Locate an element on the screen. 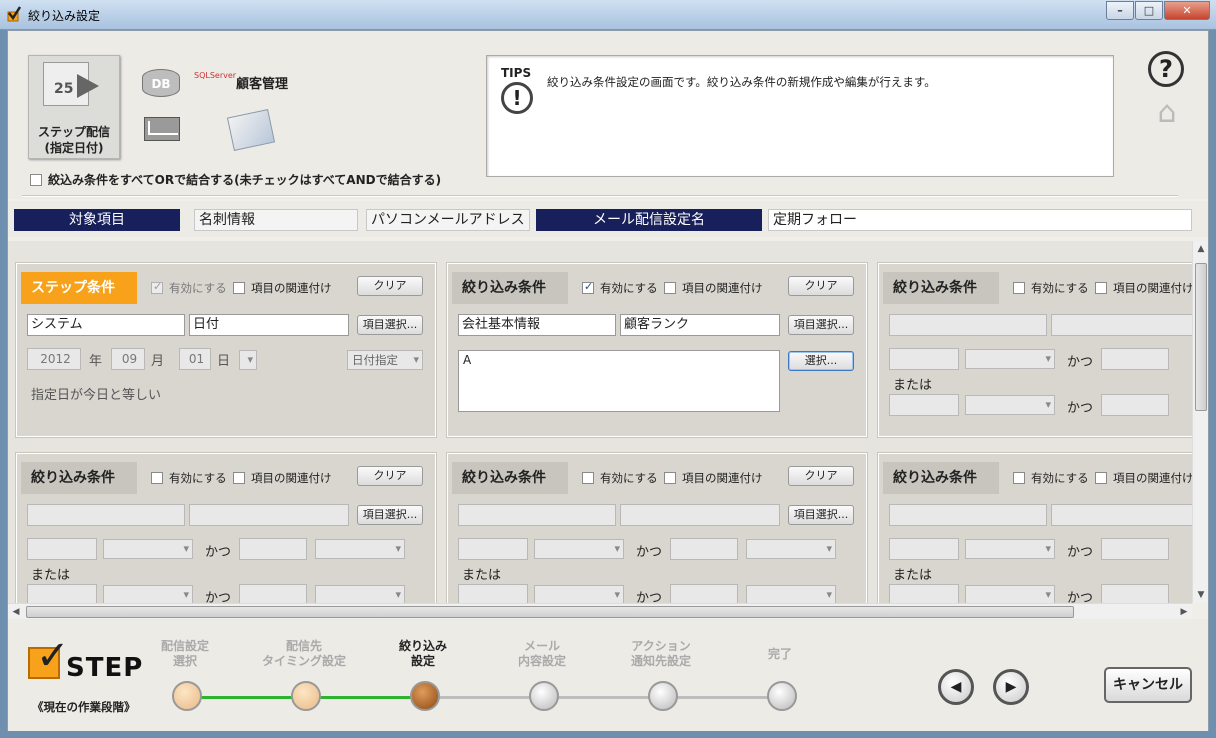 The width and height of the screenshot is (1216, 738). mail-icon is located at coordinates (162, 129).